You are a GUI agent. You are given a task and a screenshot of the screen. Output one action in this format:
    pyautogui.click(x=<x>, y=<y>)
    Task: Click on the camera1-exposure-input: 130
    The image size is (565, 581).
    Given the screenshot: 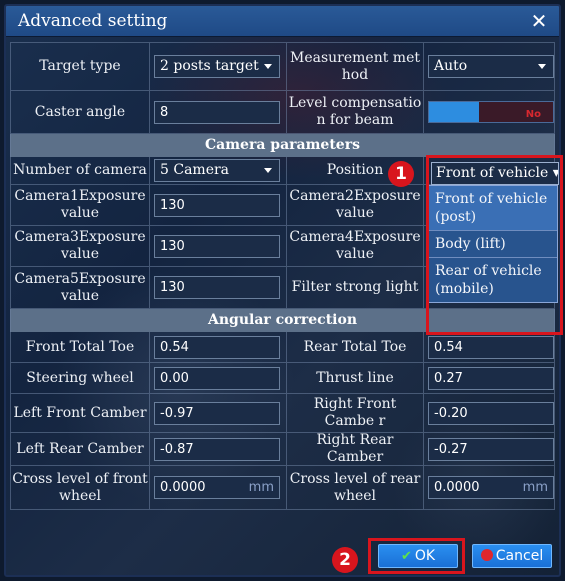 What is the action you would take?
    pyautogui.click(x=217, y=205)
    